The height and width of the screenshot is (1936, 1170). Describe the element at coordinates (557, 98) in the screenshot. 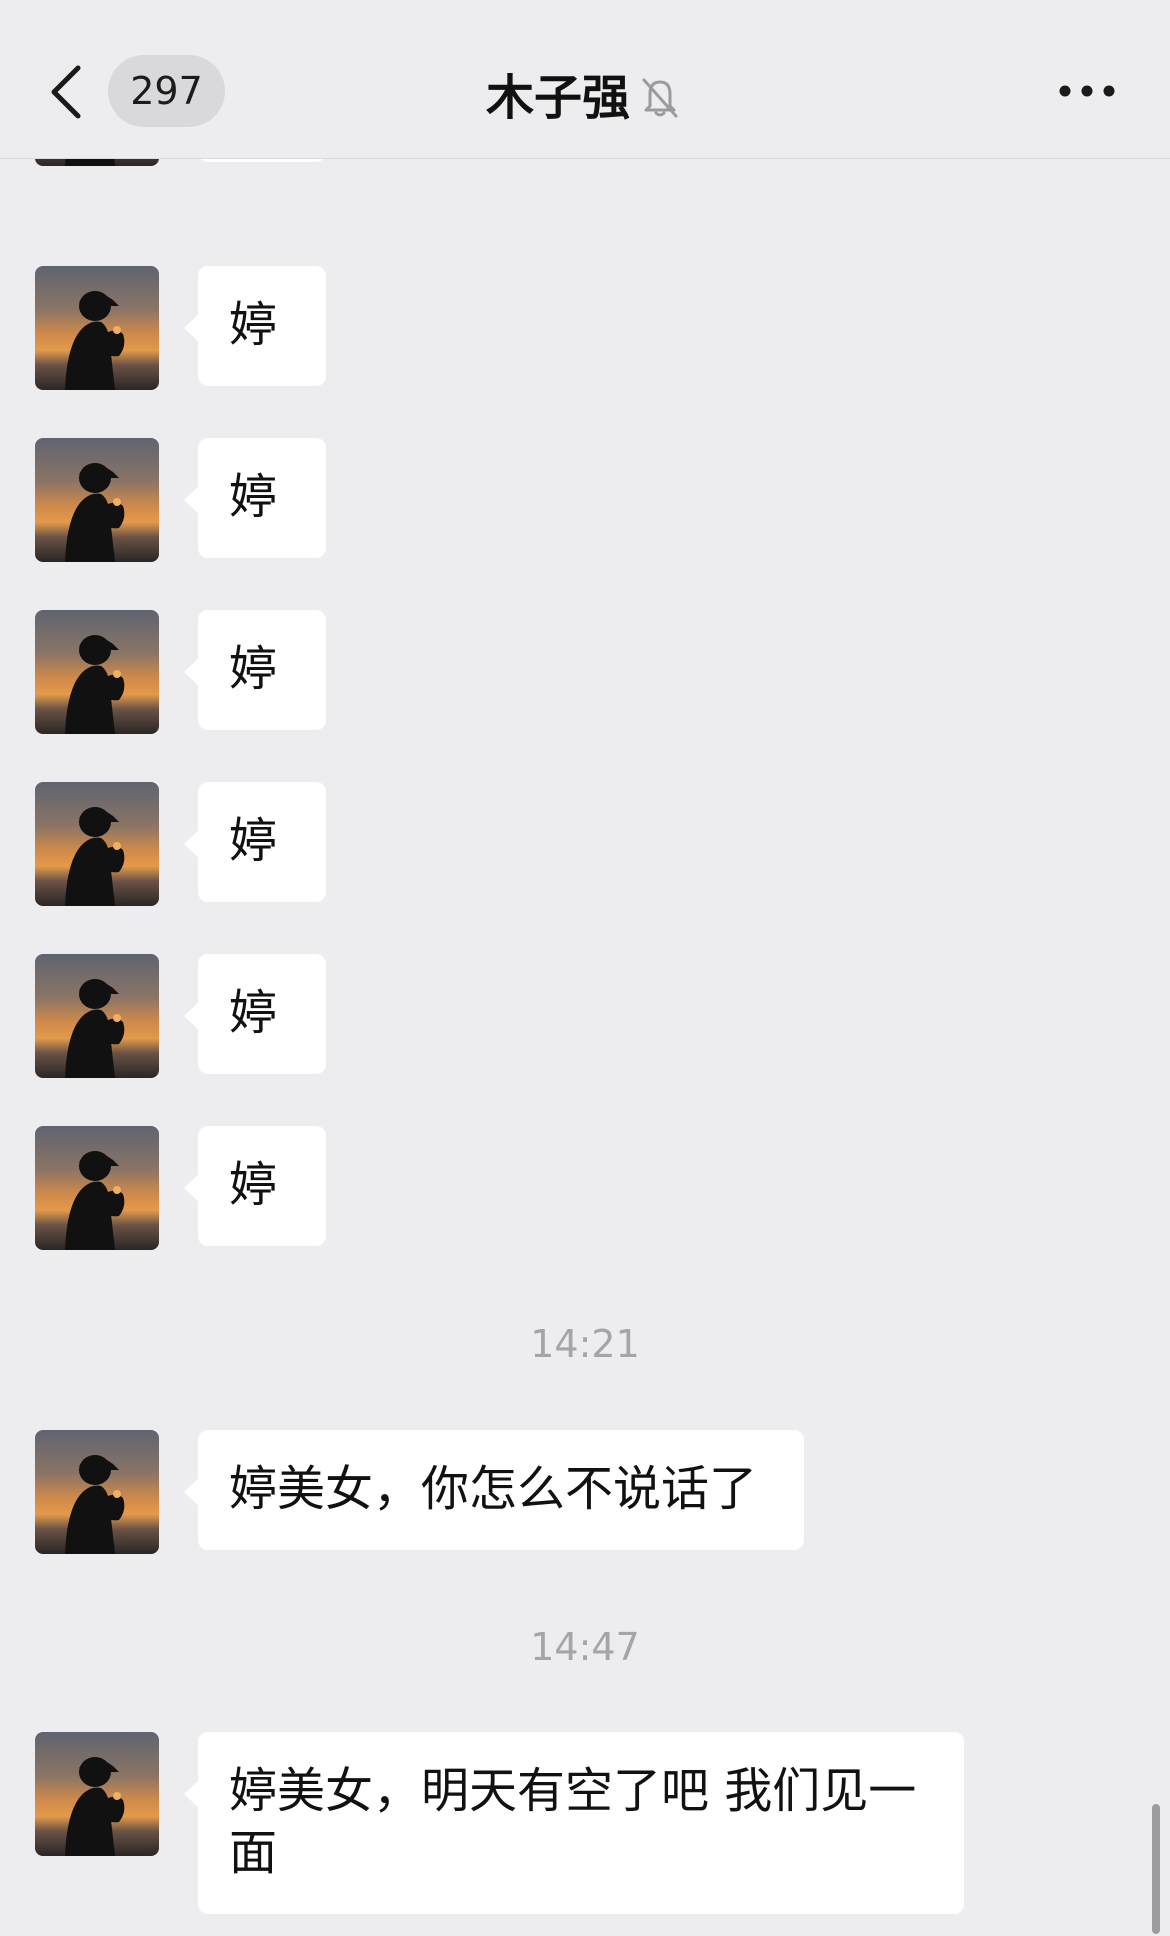

I see `chat-title: 木子强` at that location.